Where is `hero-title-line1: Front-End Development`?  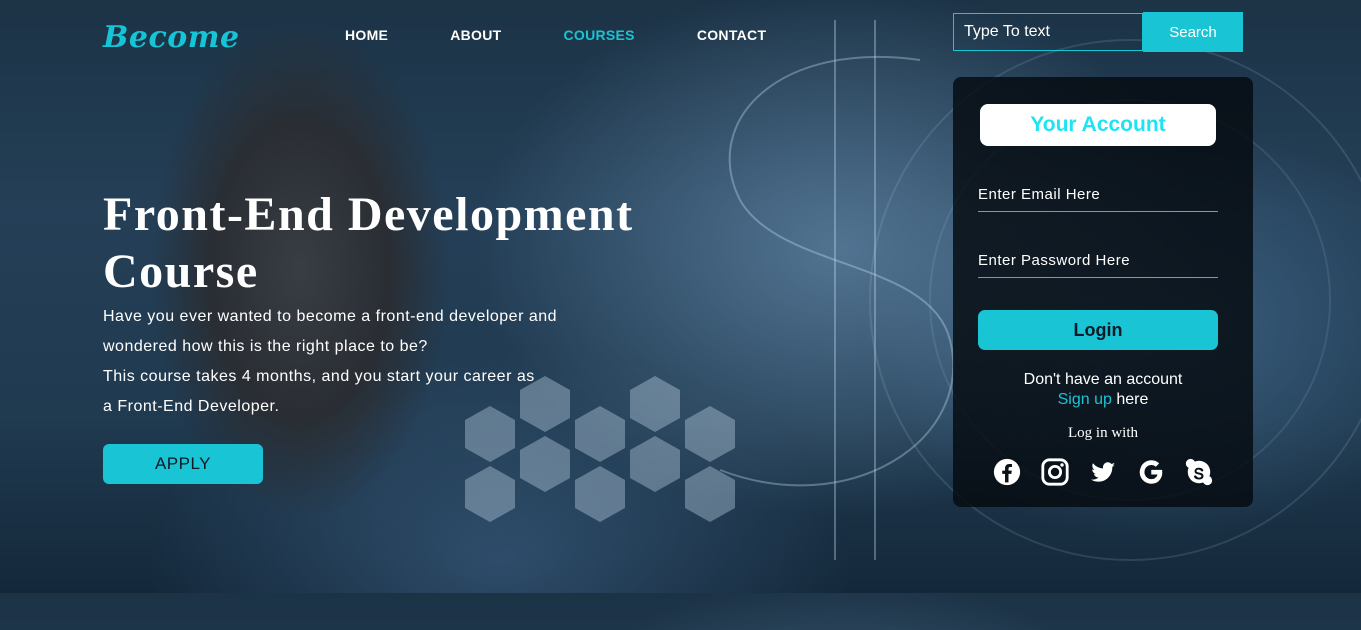 hero-title-line1: Front-End Development is located at coordinates (368, 214).